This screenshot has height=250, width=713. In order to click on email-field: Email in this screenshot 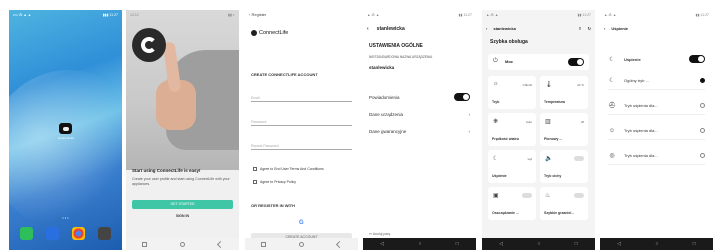, I will do `click(301, 98)`.